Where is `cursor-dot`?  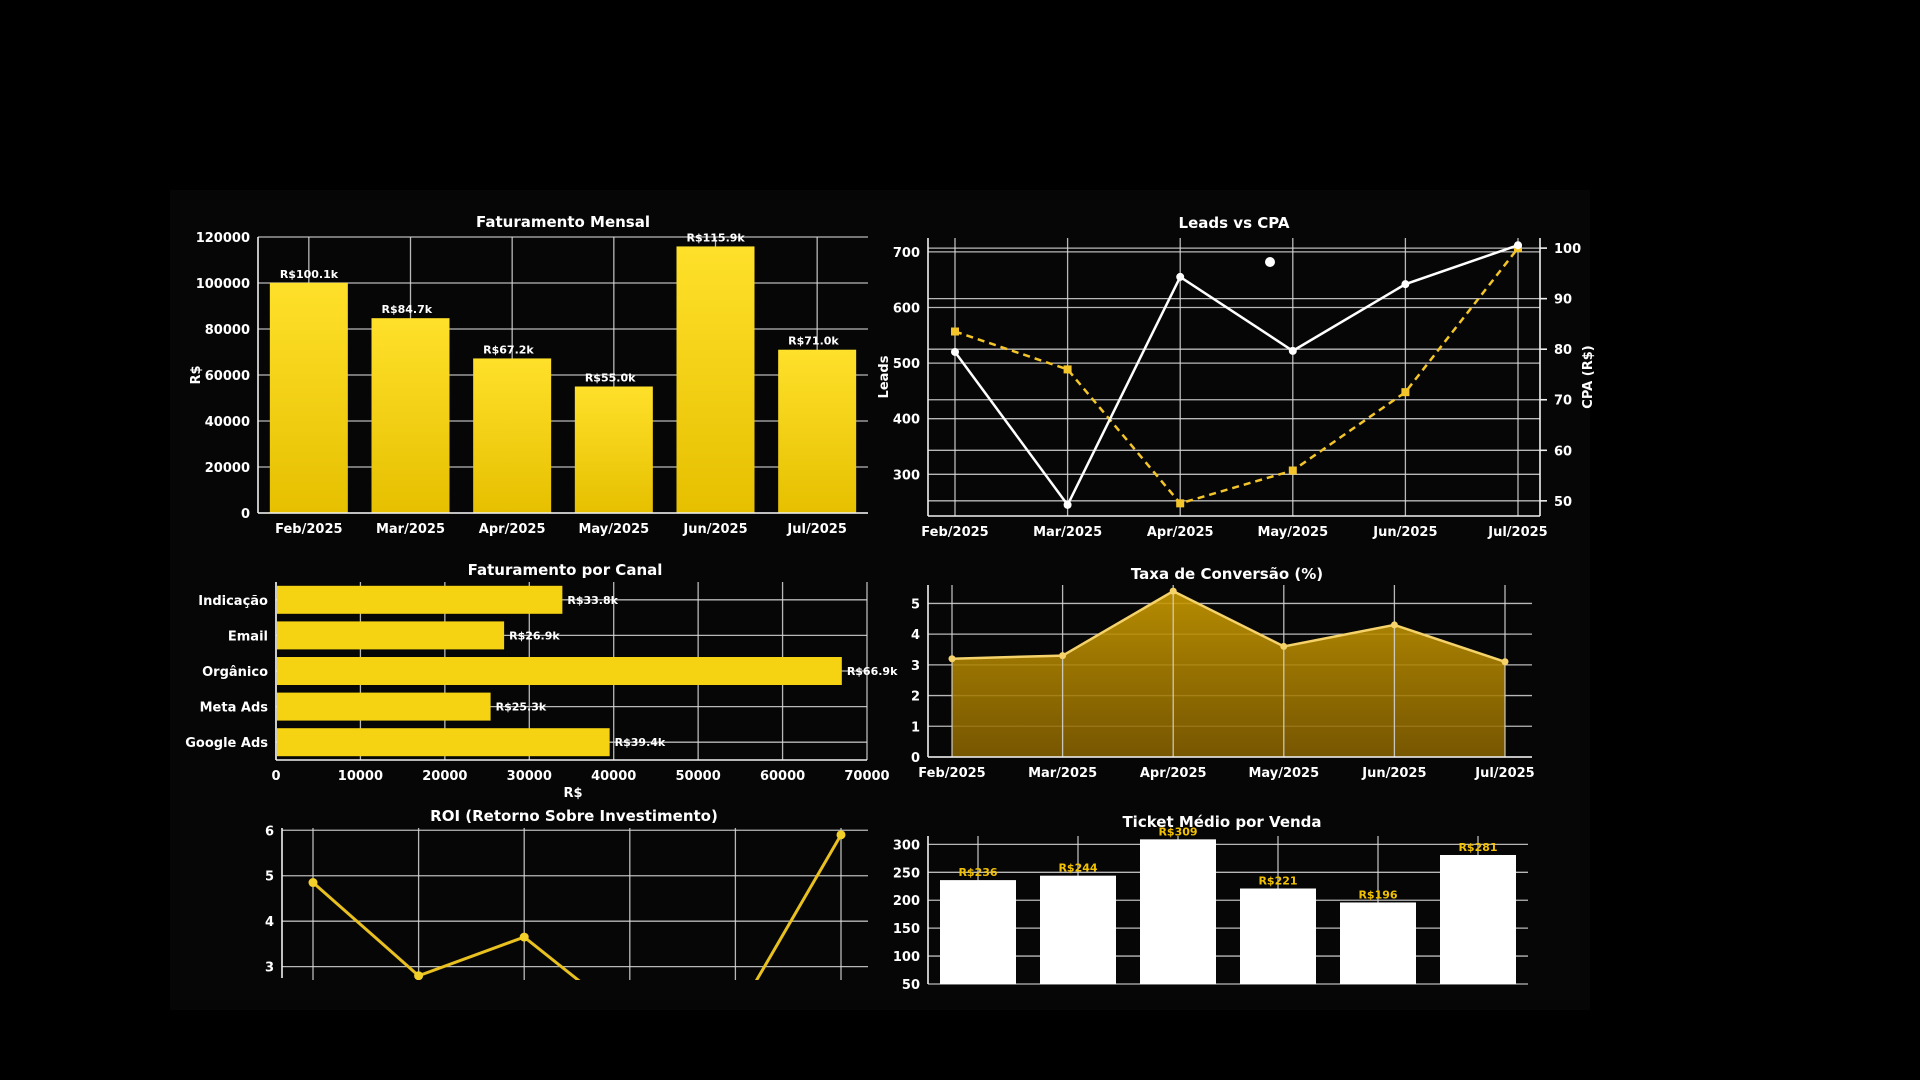 cursor-dot is located at coordinates (1270, 262).